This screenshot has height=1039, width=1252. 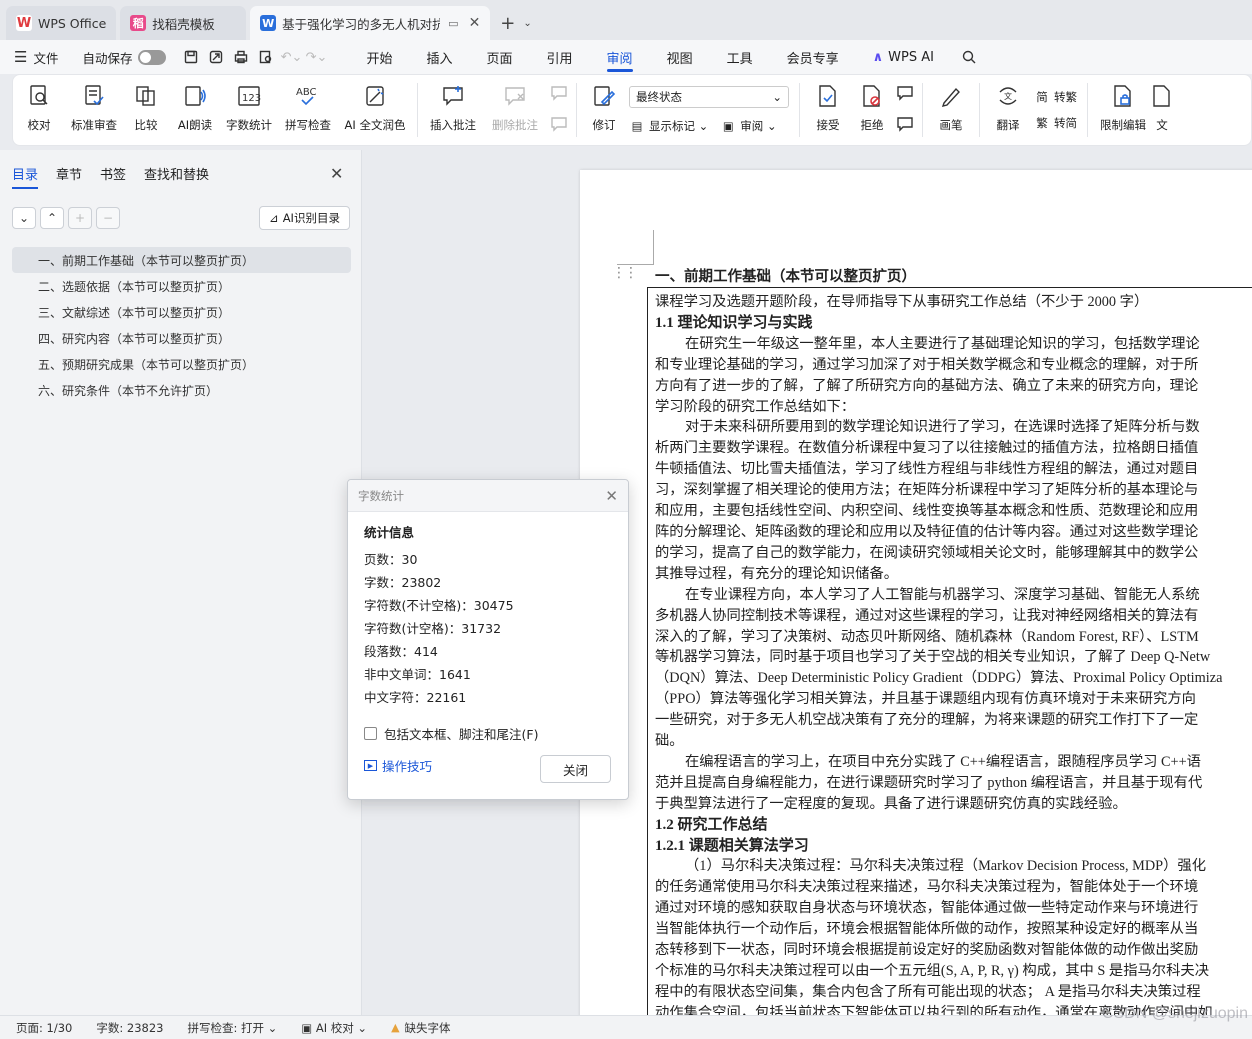 What do you see at coordinates (266, 57) in the screenshot?
I see `print-preview-icon` at bounding box center [266, 57].